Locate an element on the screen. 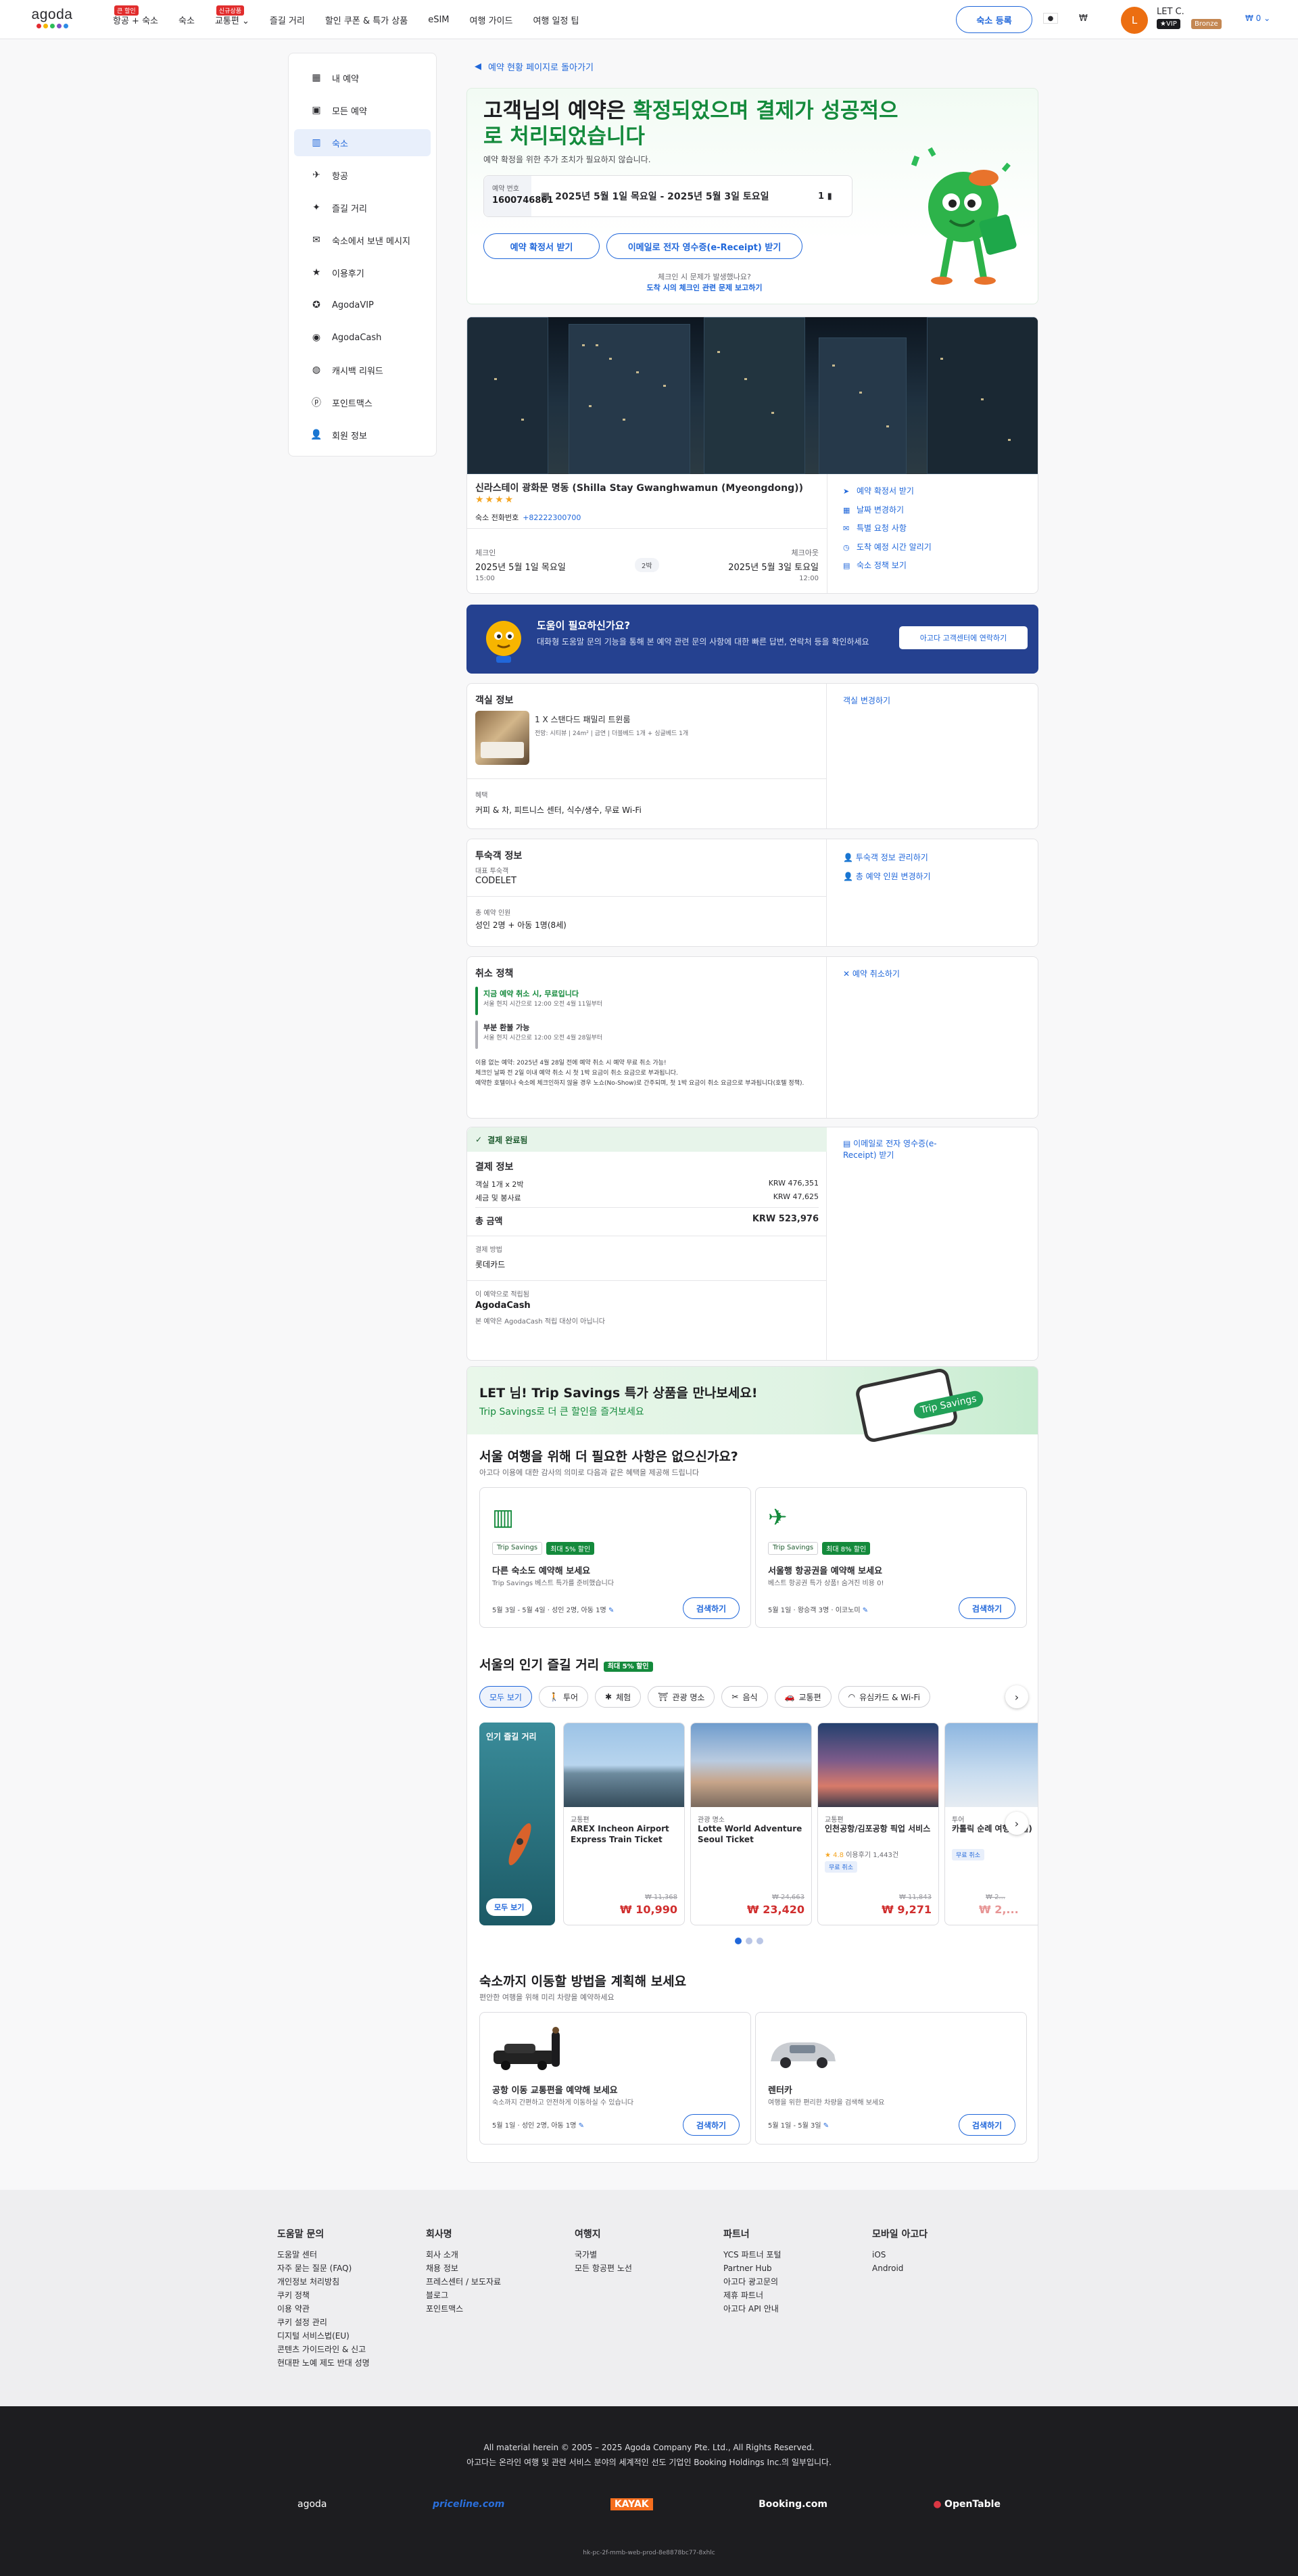 The width and height of the screenshot is (1298, 2576). hotel-link-policy: ▤ 숙소 정책 보기 is located at coordinates (887, 566).